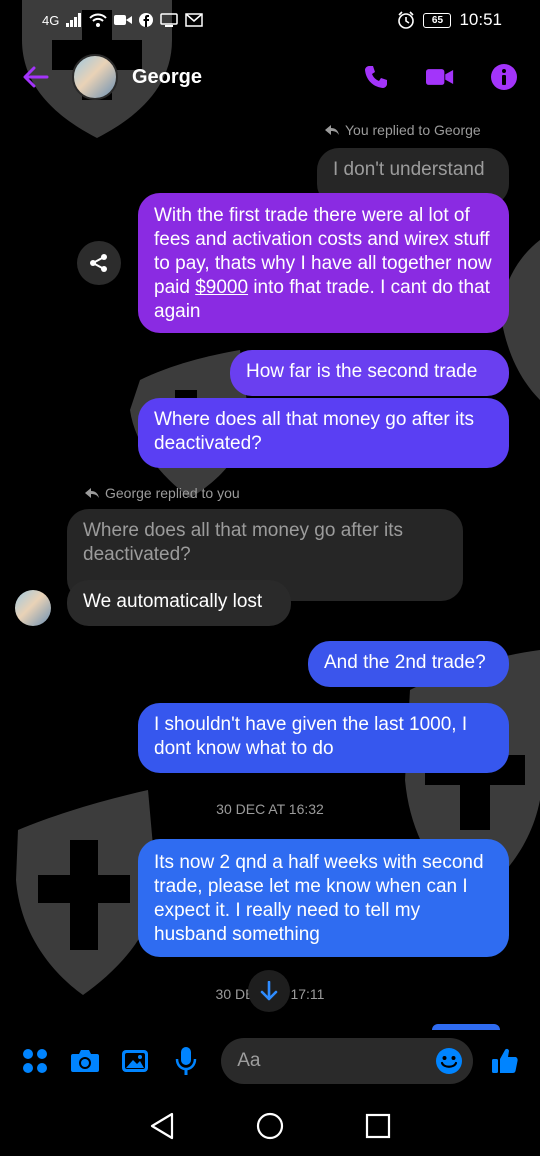 This screenshot has height=1156, width=540. Describe the element at coordinates (221, 287) in the screenshot. I see `message-amount-link: $9000` at that location.